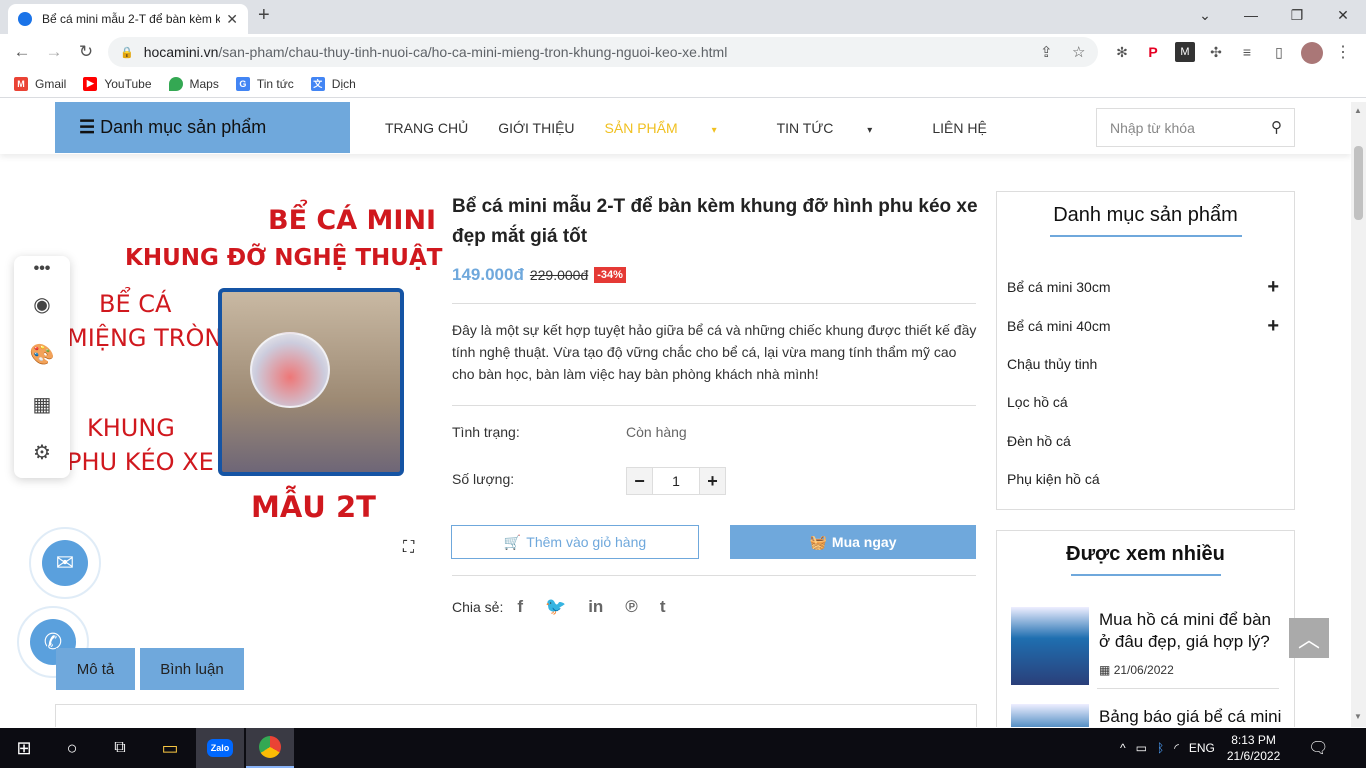 This screenshot has height=768, width=1366. I want to click on category-item: Bể cá mini 30cm +, so click(1147, 287).